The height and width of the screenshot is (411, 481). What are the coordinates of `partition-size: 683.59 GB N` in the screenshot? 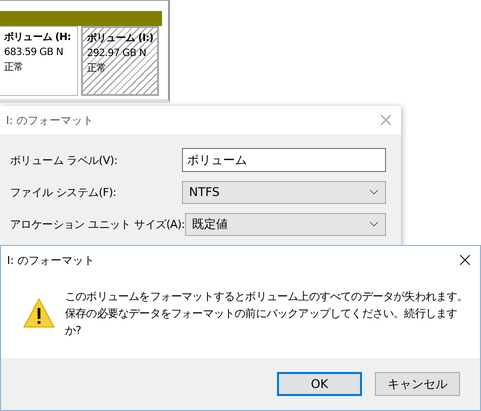 It's located at (34, 53).